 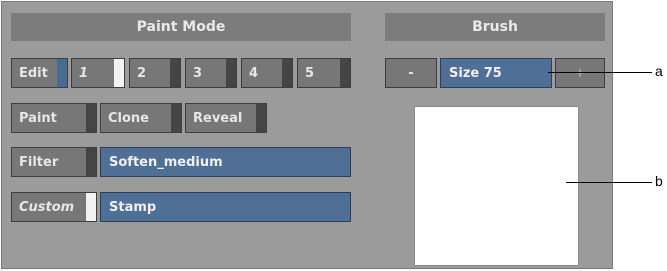 What do you see at coordinates (39, 162) in the screenshot?
I see `filter-label: Filter` at bounding box center [39, 162].